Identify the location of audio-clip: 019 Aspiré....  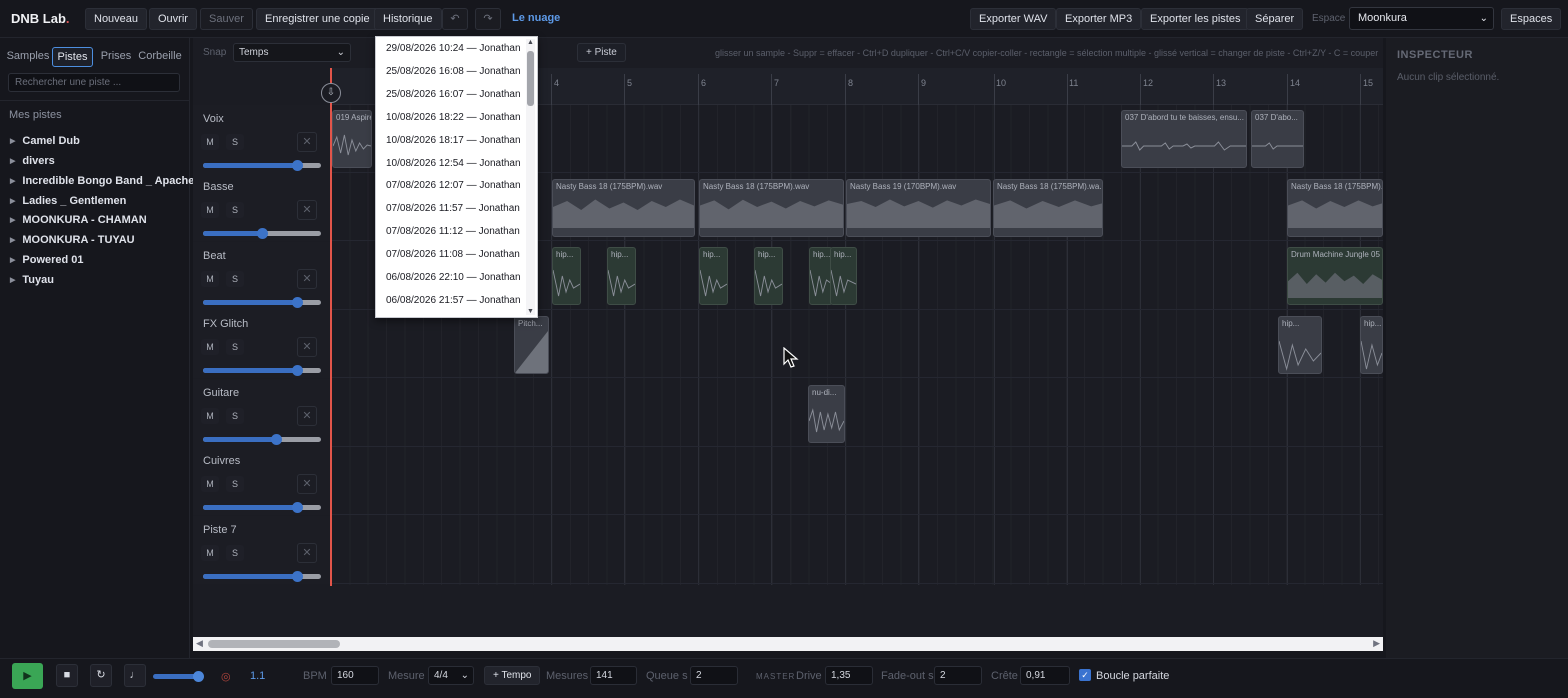
(352, 139).